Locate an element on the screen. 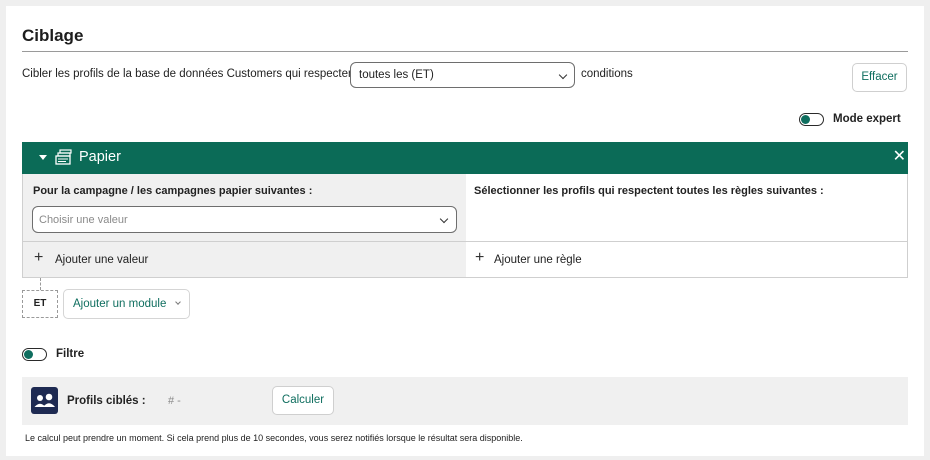  profiles-avatar is located at coordinates (44, 400).